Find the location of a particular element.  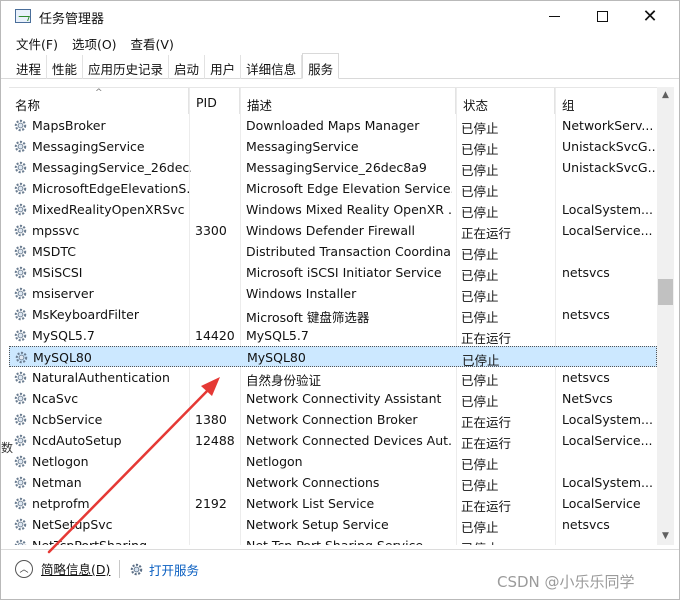

service-description: Network Setup Service is located at coordinates (317, 524).